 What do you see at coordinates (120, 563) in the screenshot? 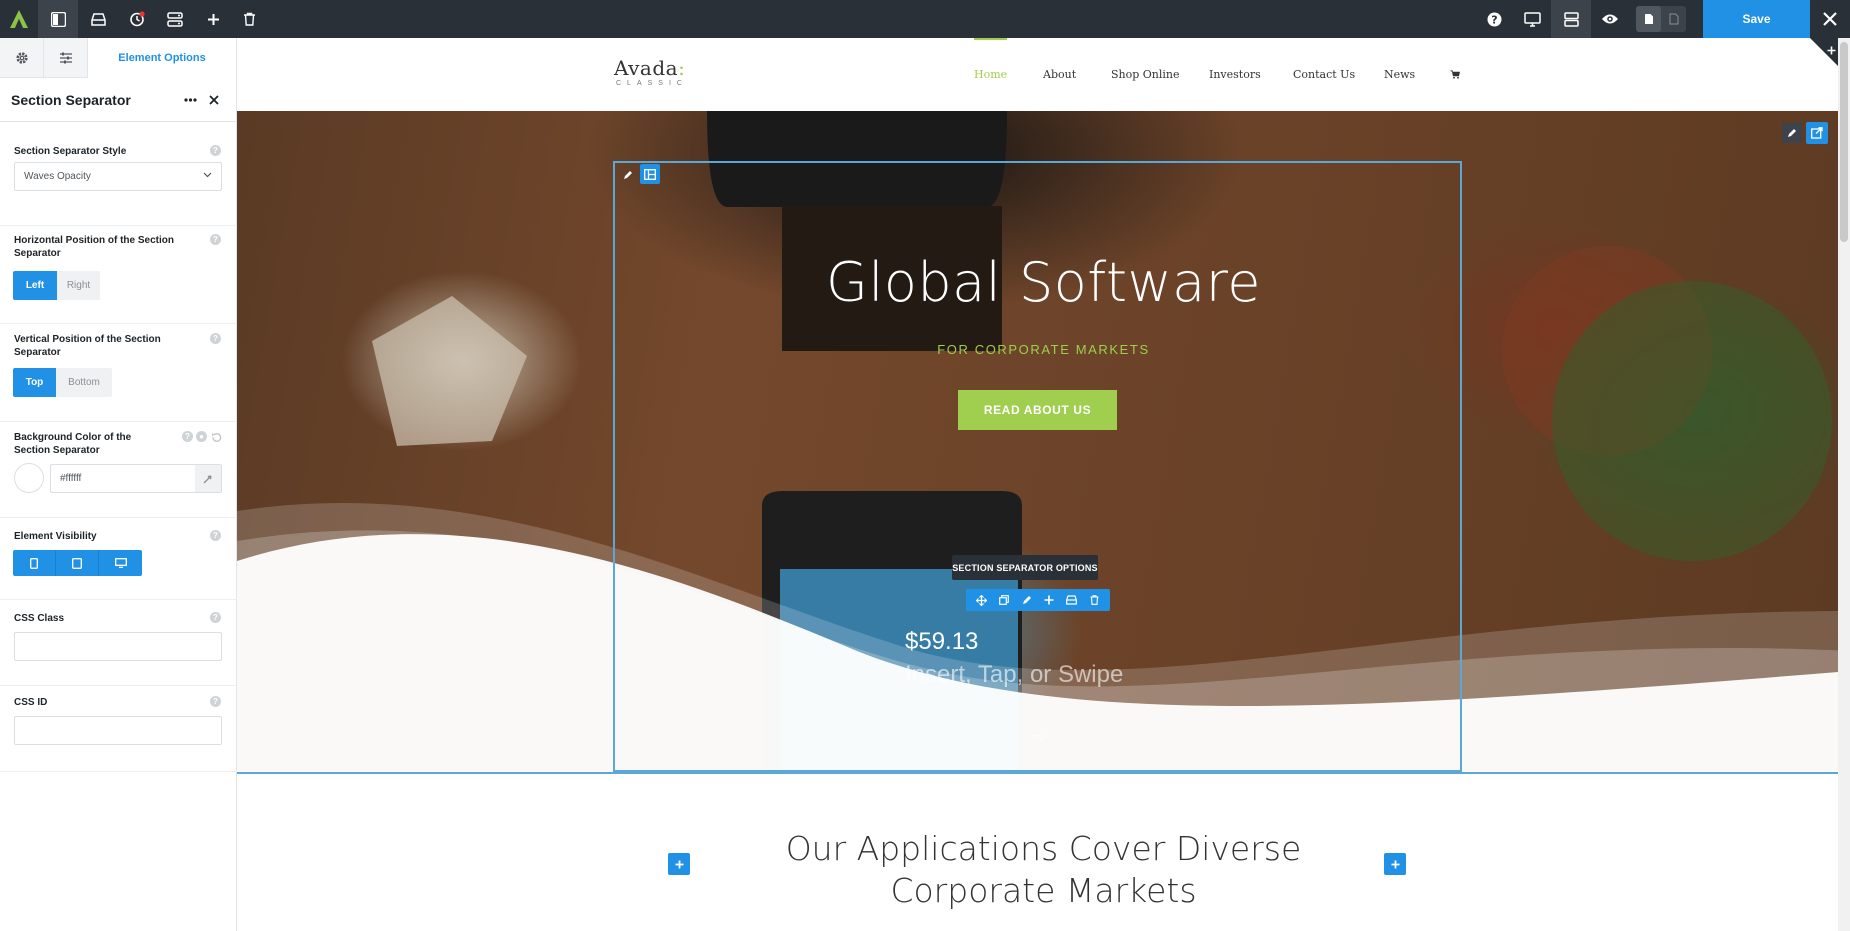
I see `desktop-icon` at bounding box center [120, 563].